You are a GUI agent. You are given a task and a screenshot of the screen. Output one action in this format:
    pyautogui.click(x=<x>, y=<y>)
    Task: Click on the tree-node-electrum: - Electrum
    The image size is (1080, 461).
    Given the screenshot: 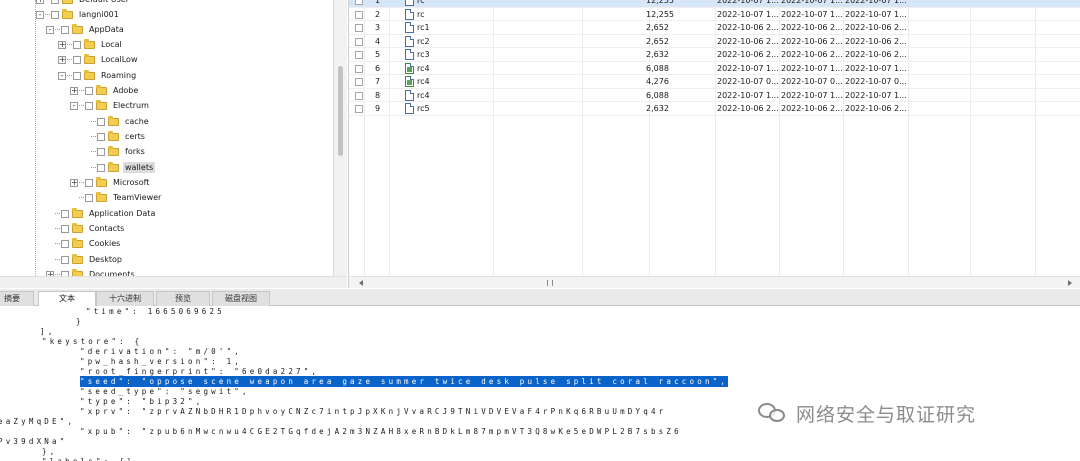 What is the action you would take?
    pyautogui.click(x=110, y=105)
    